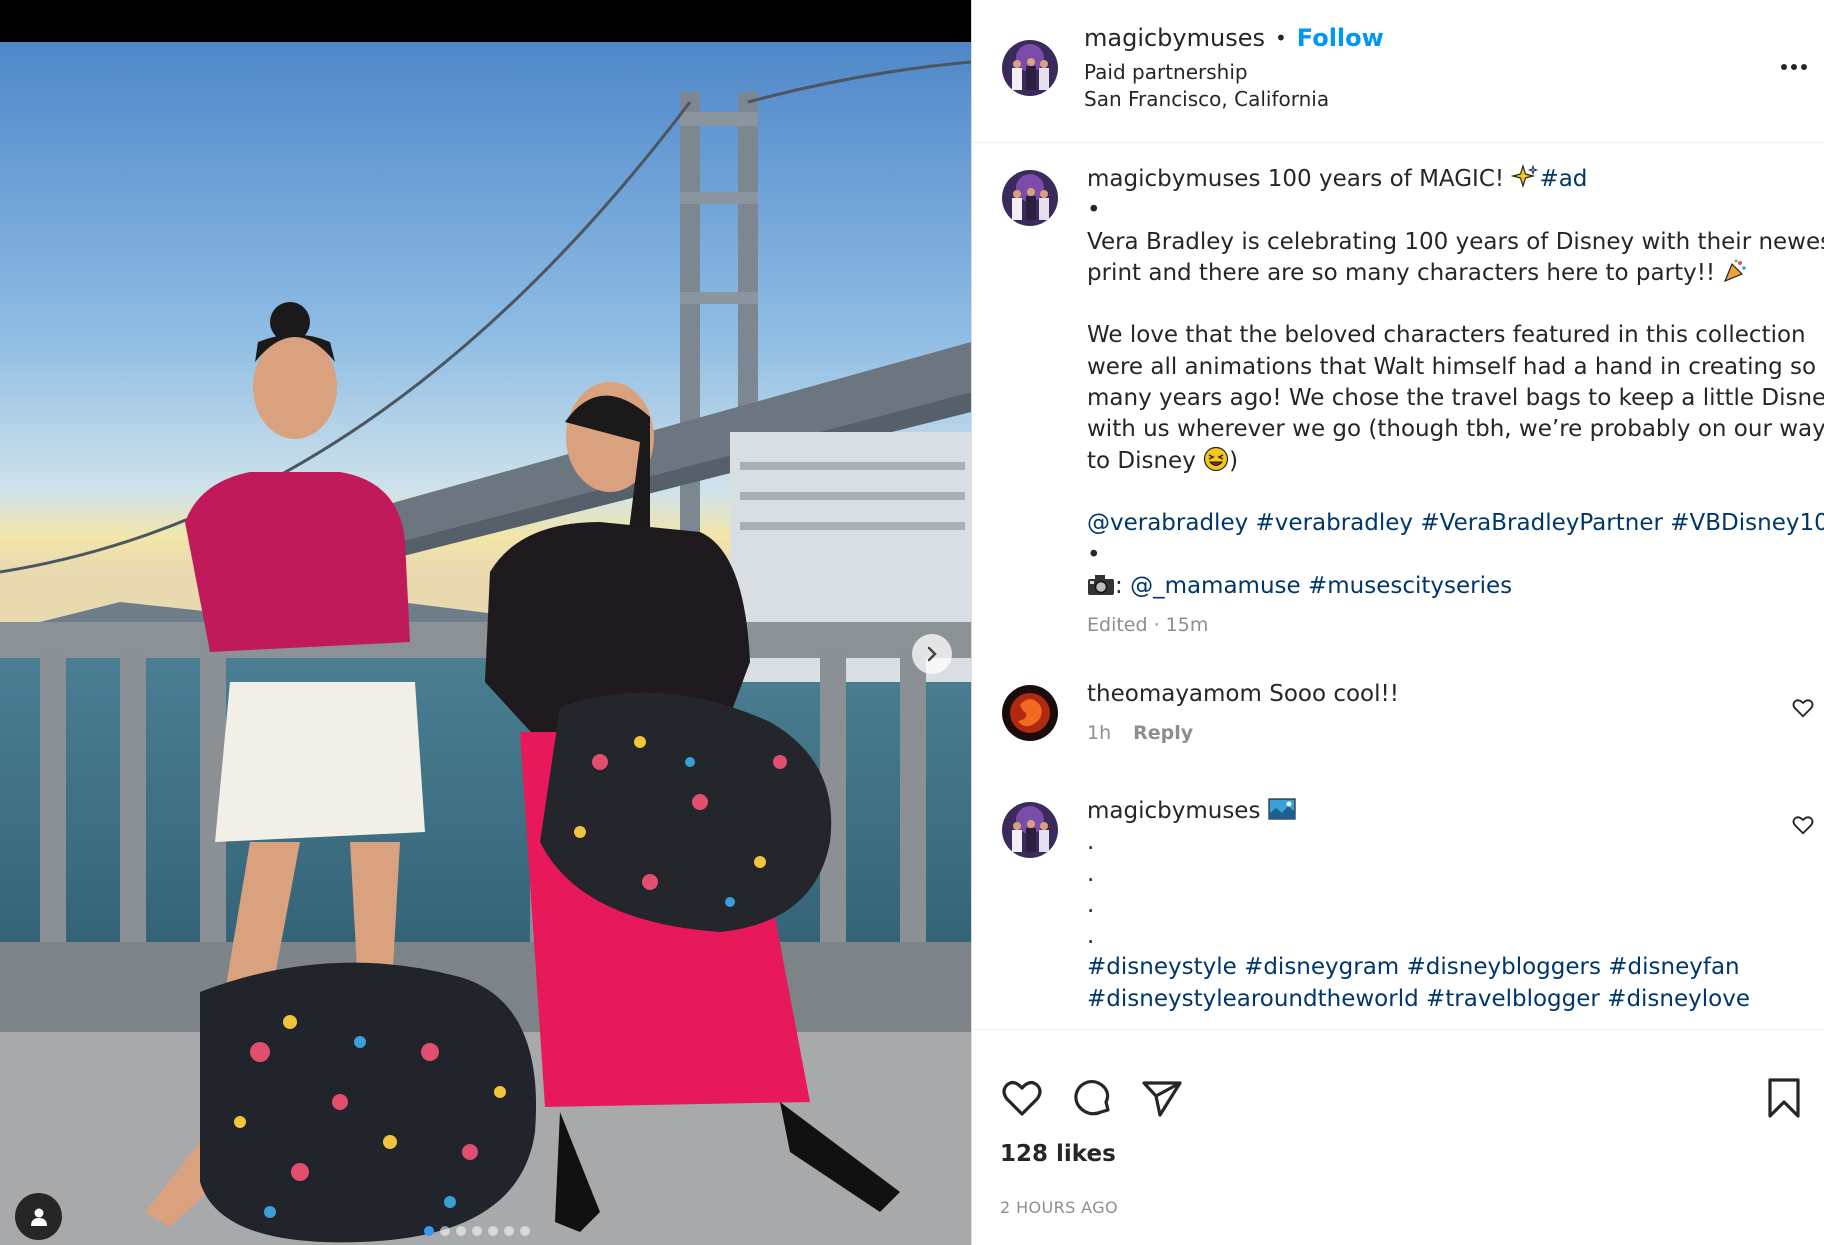  What do you see at coordinates (1163, 733) in the screenshot?
I see `reply-button: Reply` at bounding box center [1163, 733].